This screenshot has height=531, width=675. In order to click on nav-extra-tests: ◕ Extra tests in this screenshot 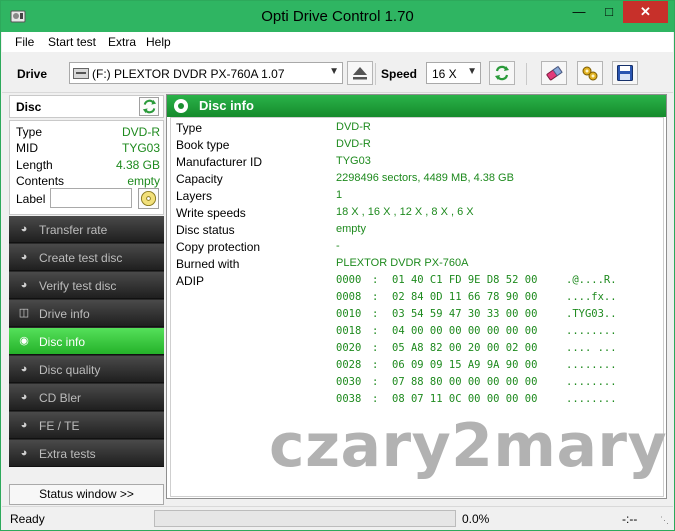, I will do `click(86, 453)`.